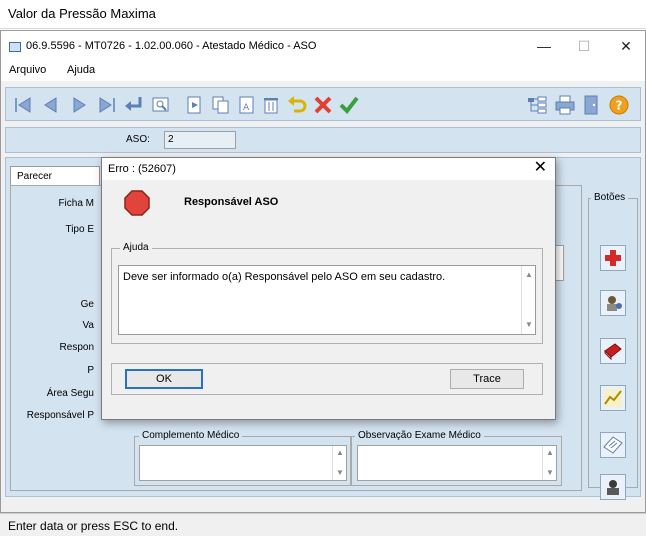 The width and height of the screenshot is (646, 536). Describe the element at coordinates (540, 168) in the screenshot. I see `dialog-close-button: ✕` at that location.